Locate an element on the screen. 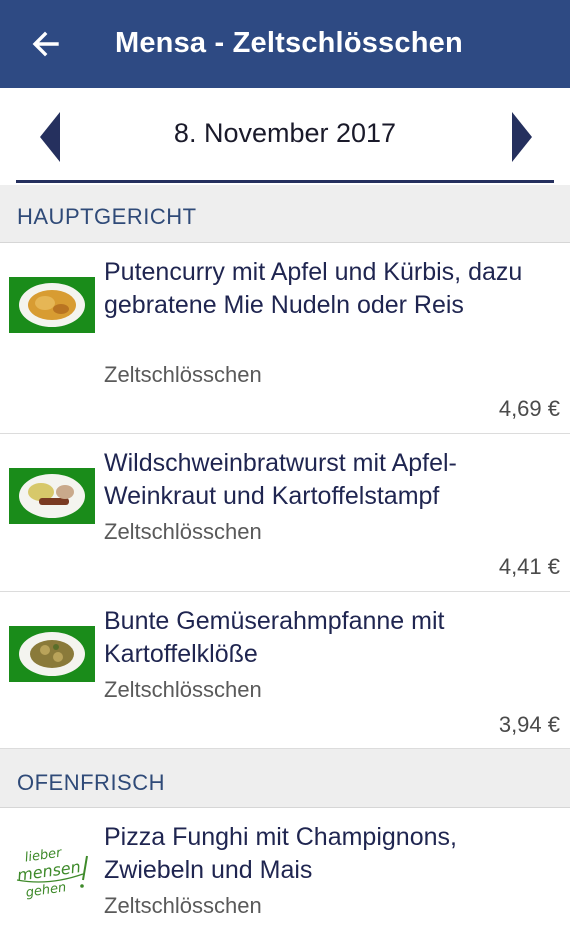 The height and width of the screenshot is (928, 570). app-bar: Mensa - Zeltschlösschen is located at coordinates (285, 44).